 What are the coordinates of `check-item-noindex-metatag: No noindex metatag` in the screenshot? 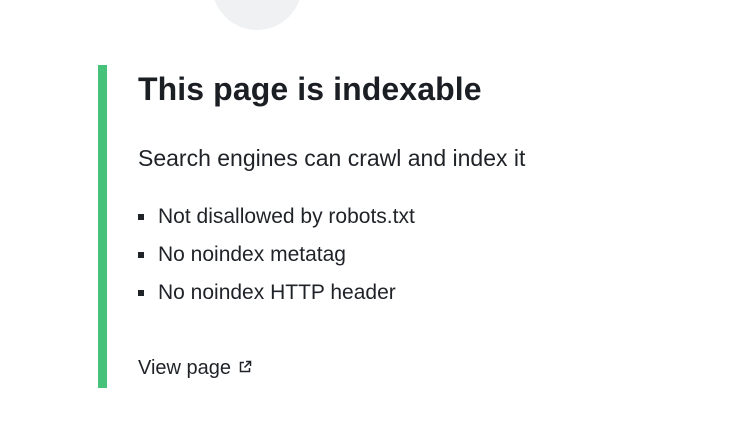 It's located at (276, 261).